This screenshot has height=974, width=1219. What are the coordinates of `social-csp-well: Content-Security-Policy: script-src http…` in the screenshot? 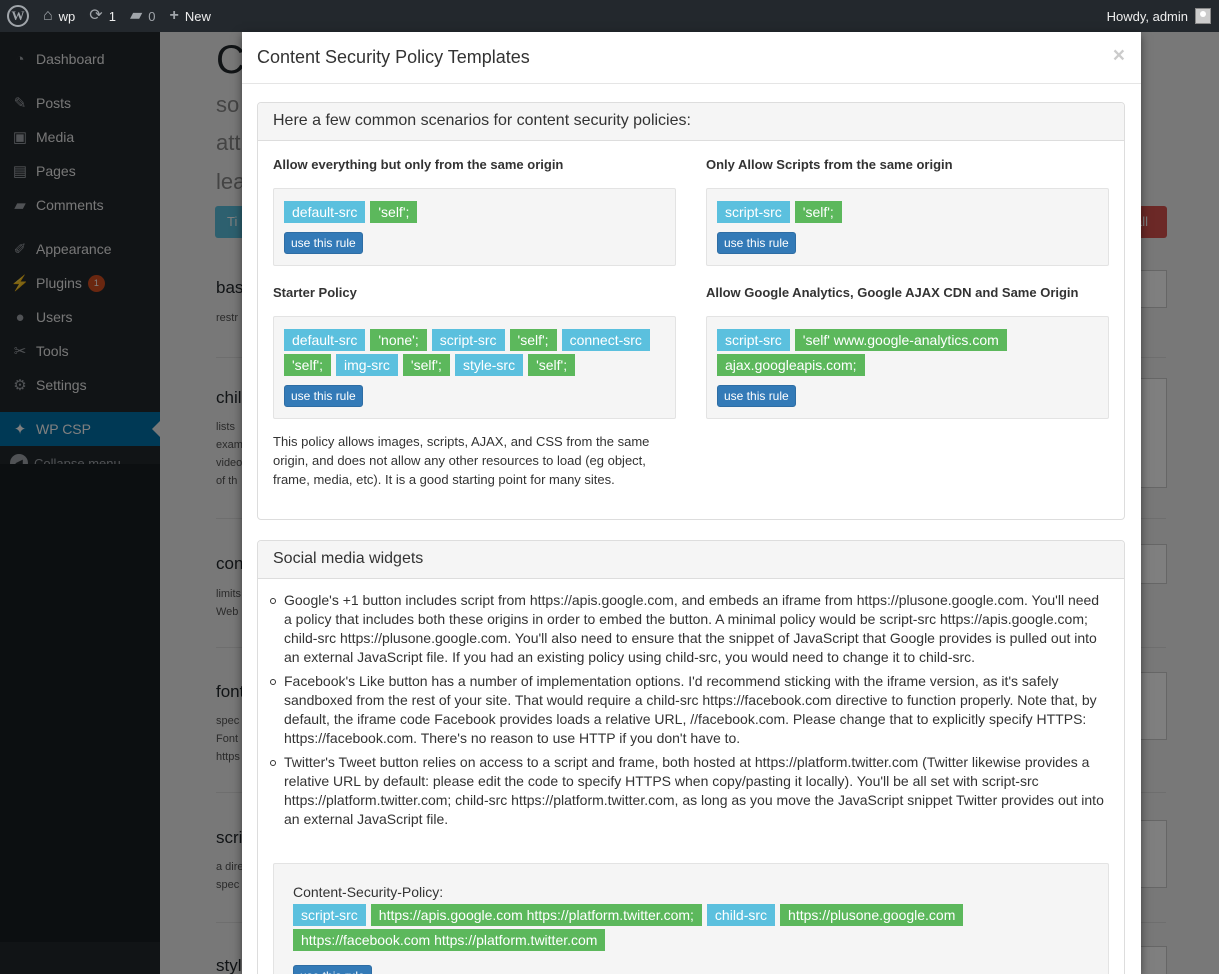 It's located at (691, 918).